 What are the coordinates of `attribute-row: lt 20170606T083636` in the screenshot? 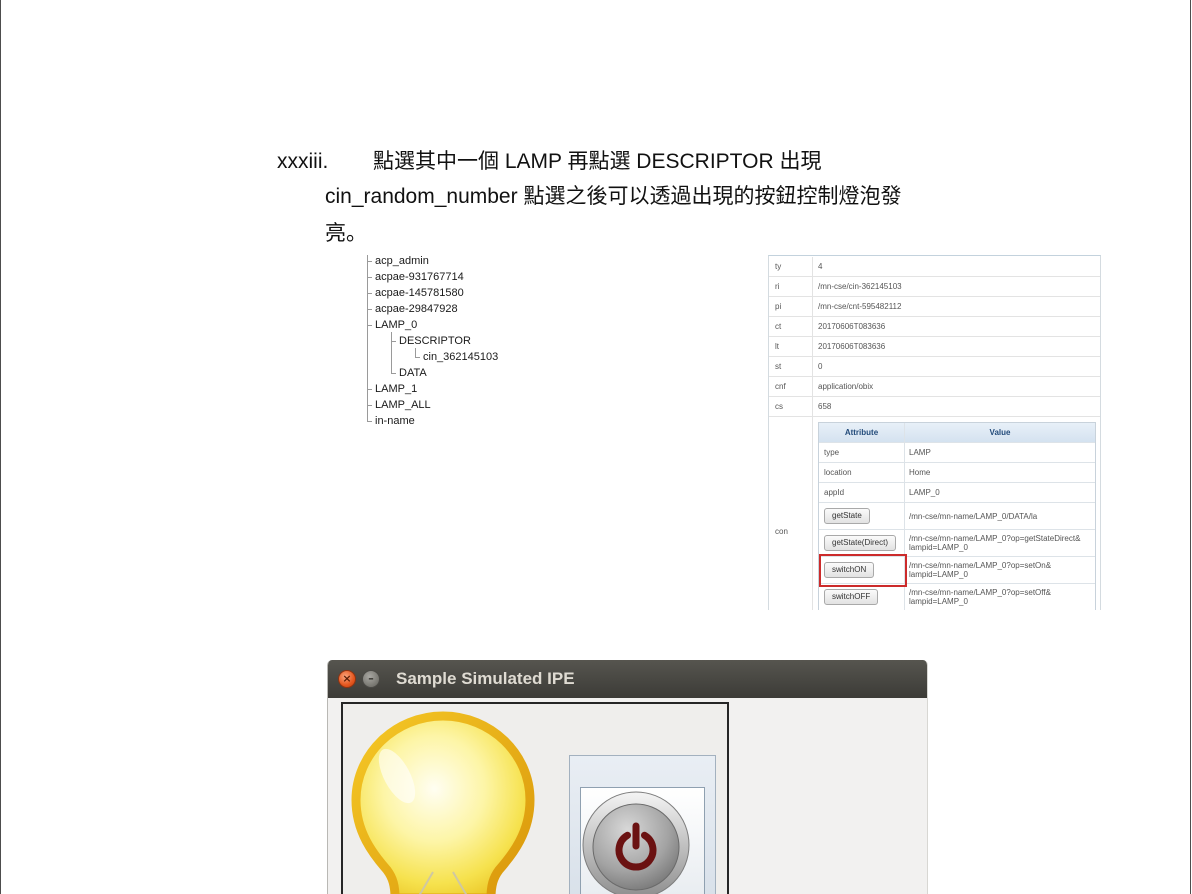 It's located at (934, 347).